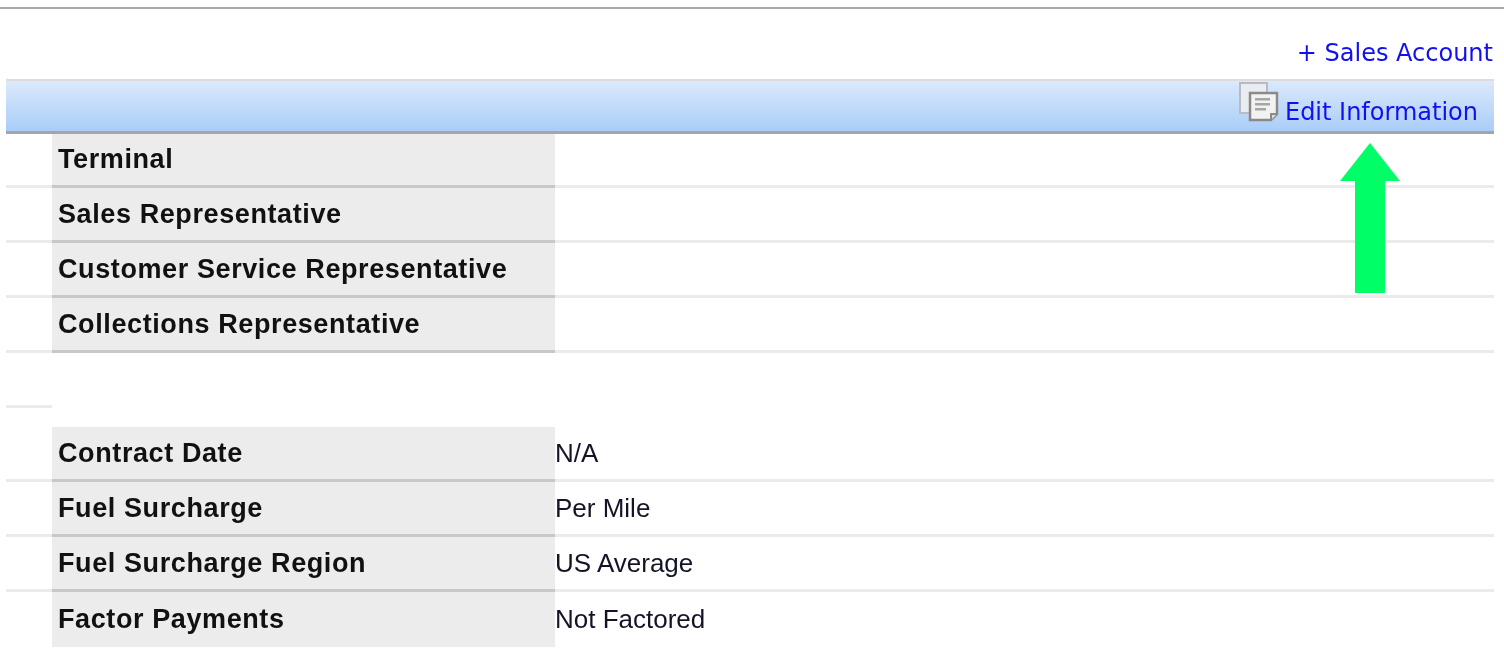 The height and width of the screenshot is (652, 1504). I want to click on field-label: Terminal, so click(303, 161).